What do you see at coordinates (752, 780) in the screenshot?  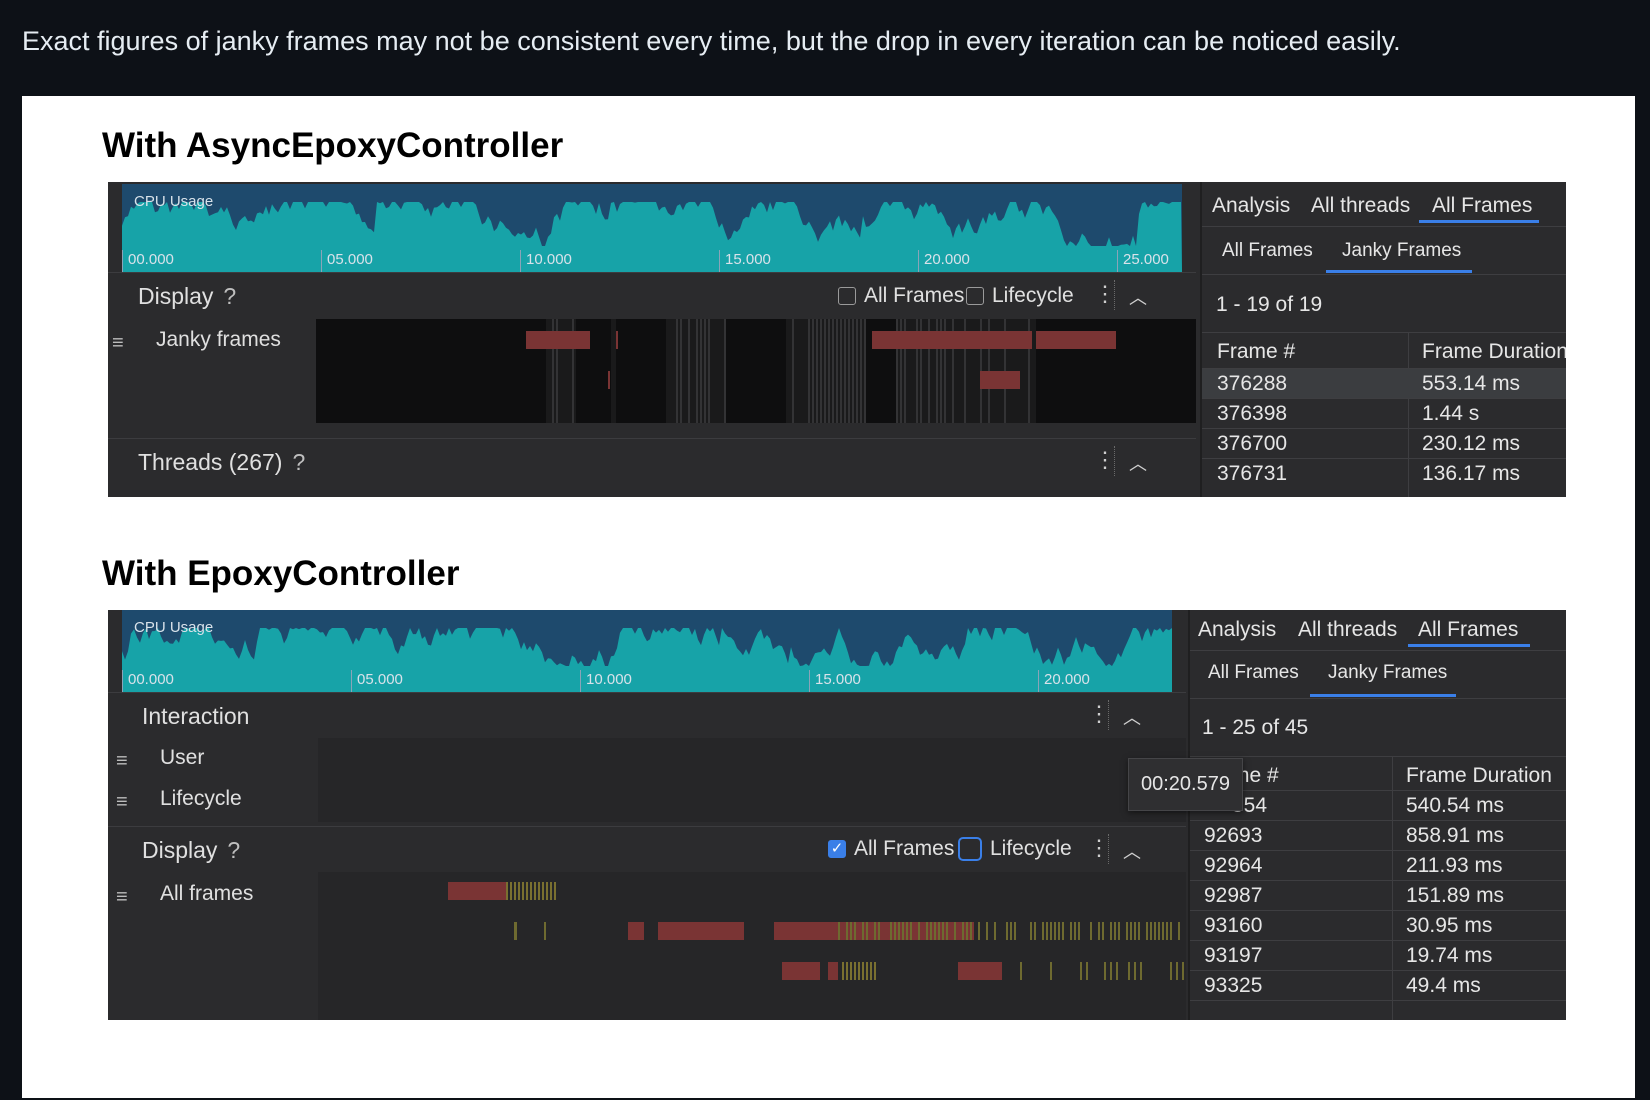 I see `interaction-track` at bounding box center [752, 780].